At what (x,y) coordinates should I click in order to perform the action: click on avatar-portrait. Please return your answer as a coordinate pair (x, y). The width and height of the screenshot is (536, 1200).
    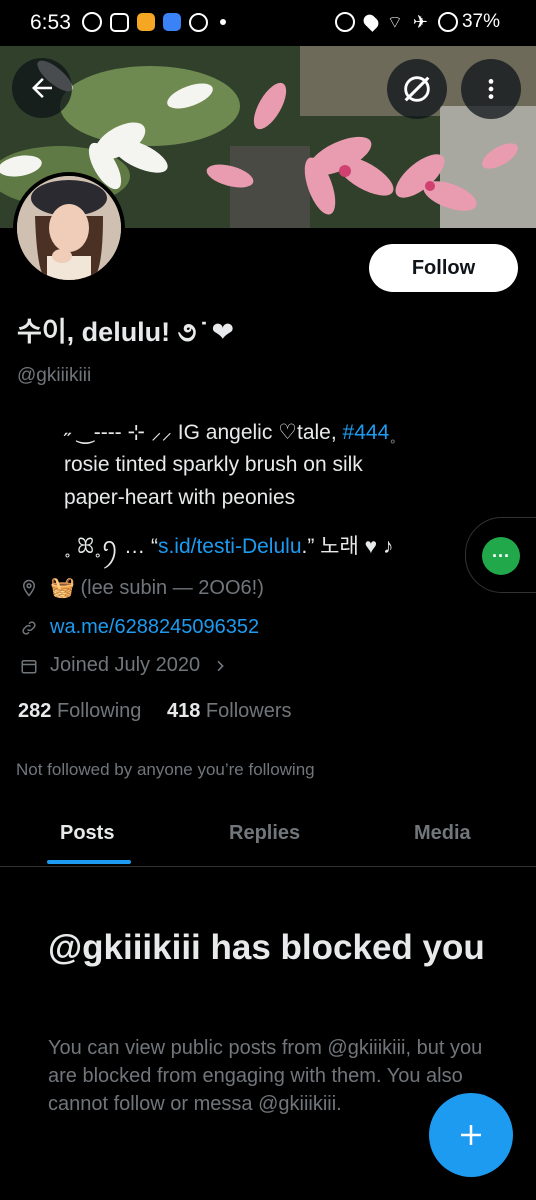
    Looking at the image, I should click on (69, 228).